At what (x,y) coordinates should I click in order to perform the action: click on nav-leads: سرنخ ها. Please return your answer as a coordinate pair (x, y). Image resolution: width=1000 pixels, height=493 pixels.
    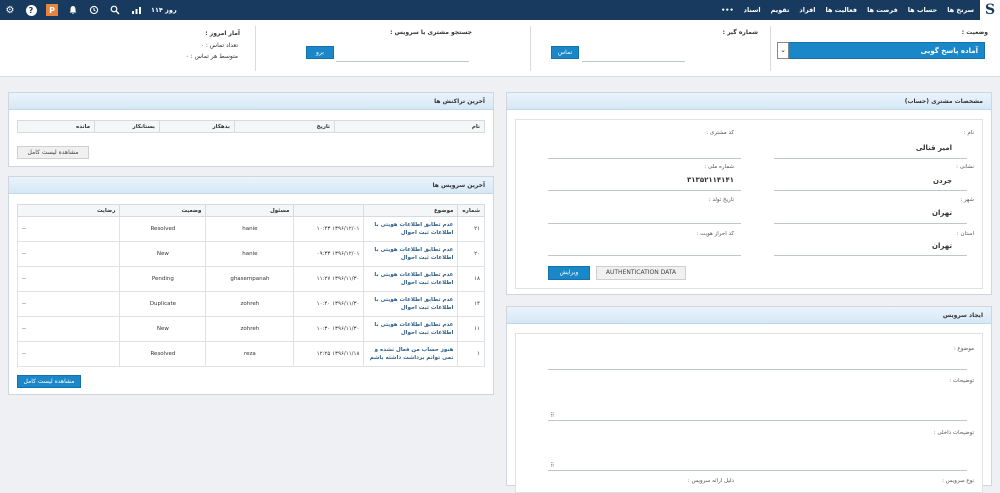
    Looking at the image, I should click on (960, 10).